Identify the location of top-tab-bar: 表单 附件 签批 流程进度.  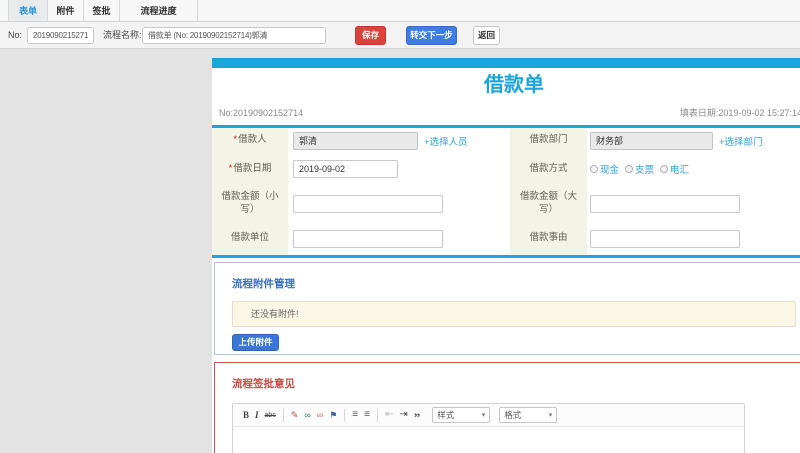
(400, 11).